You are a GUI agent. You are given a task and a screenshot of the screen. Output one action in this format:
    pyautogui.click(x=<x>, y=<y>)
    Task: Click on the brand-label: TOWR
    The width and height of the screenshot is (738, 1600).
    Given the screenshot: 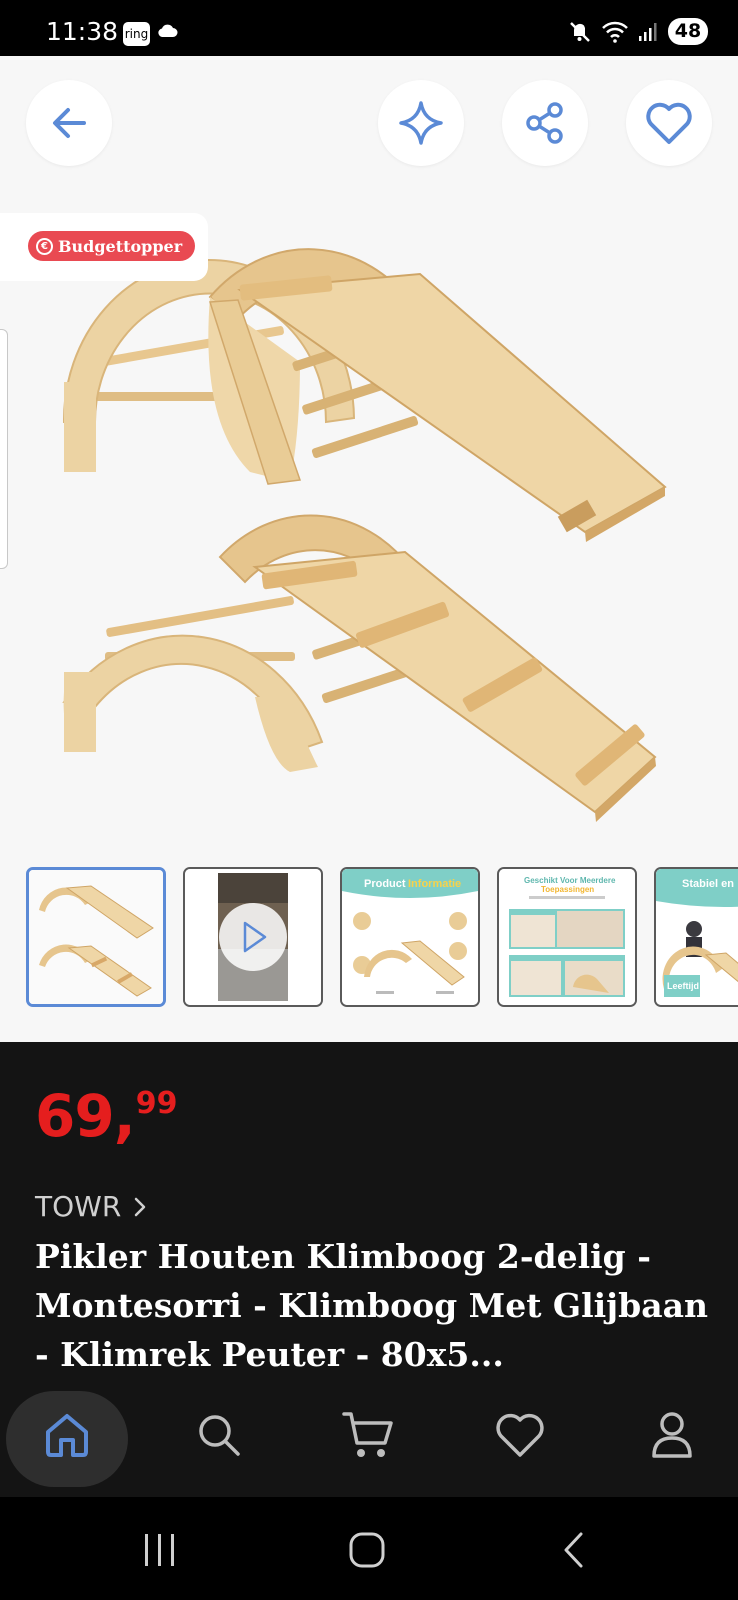 What is the action you would take?
    pyautogui.click(x=78, y=1206)
    